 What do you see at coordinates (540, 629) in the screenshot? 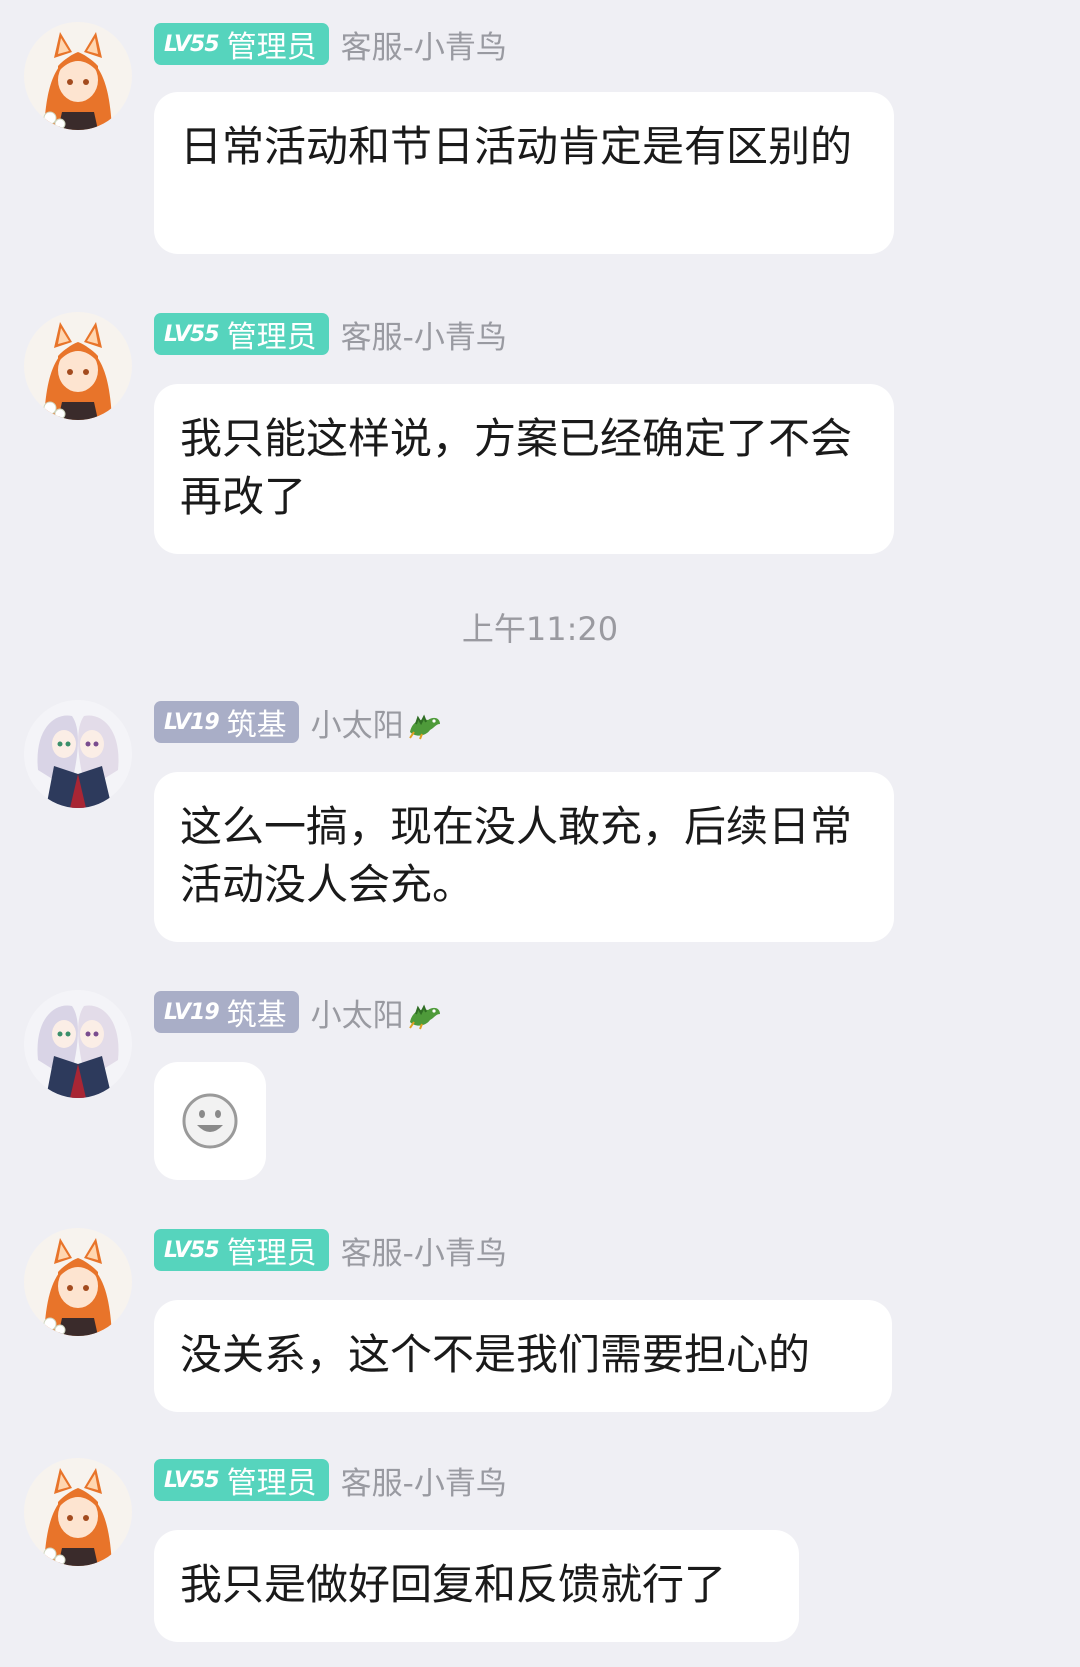
I see `timestamp: 上午11:20` at bounding box center [540, 629].